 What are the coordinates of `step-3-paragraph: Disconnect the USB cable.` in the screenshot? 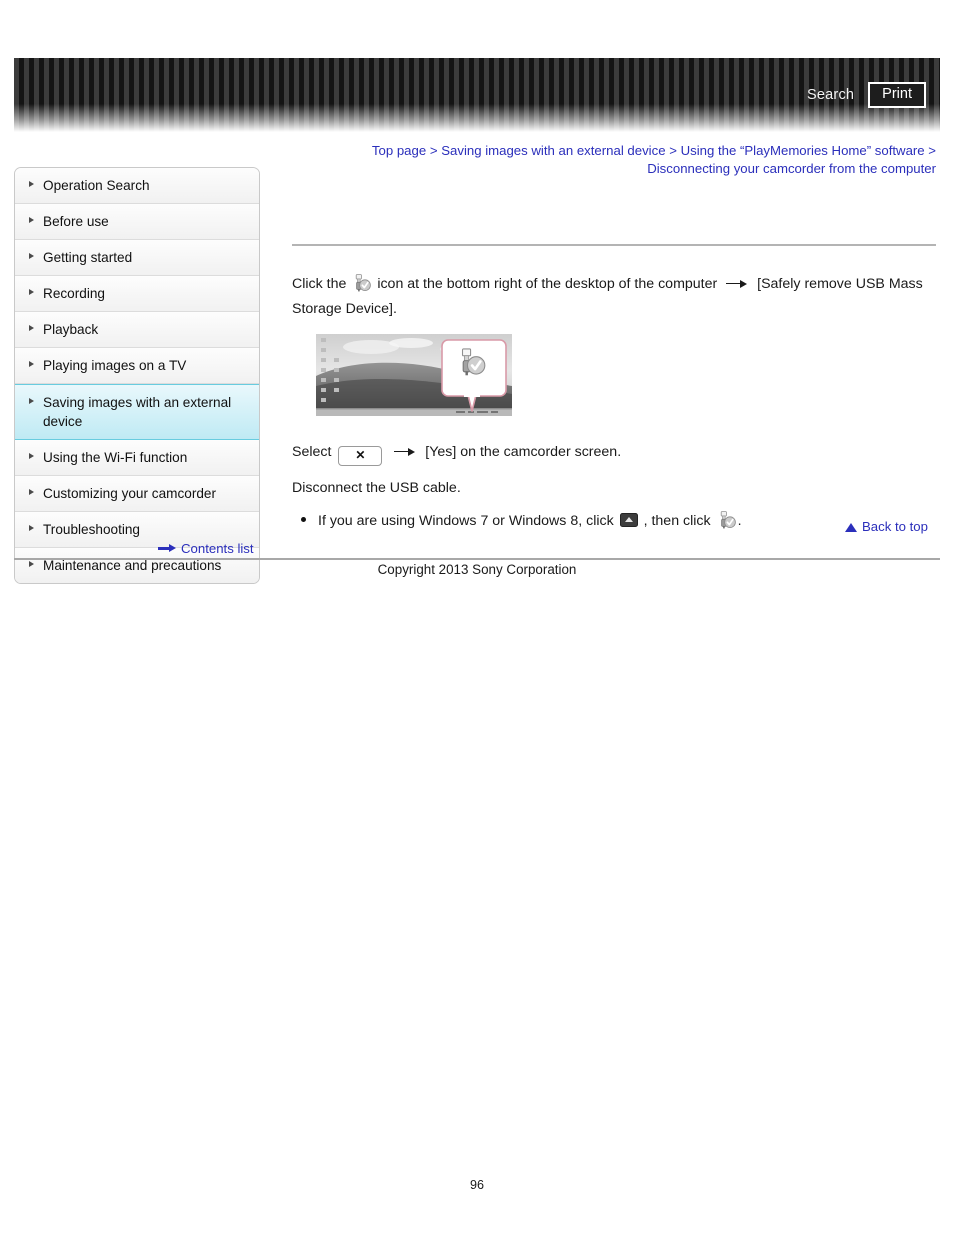 It's located at (376, 488).